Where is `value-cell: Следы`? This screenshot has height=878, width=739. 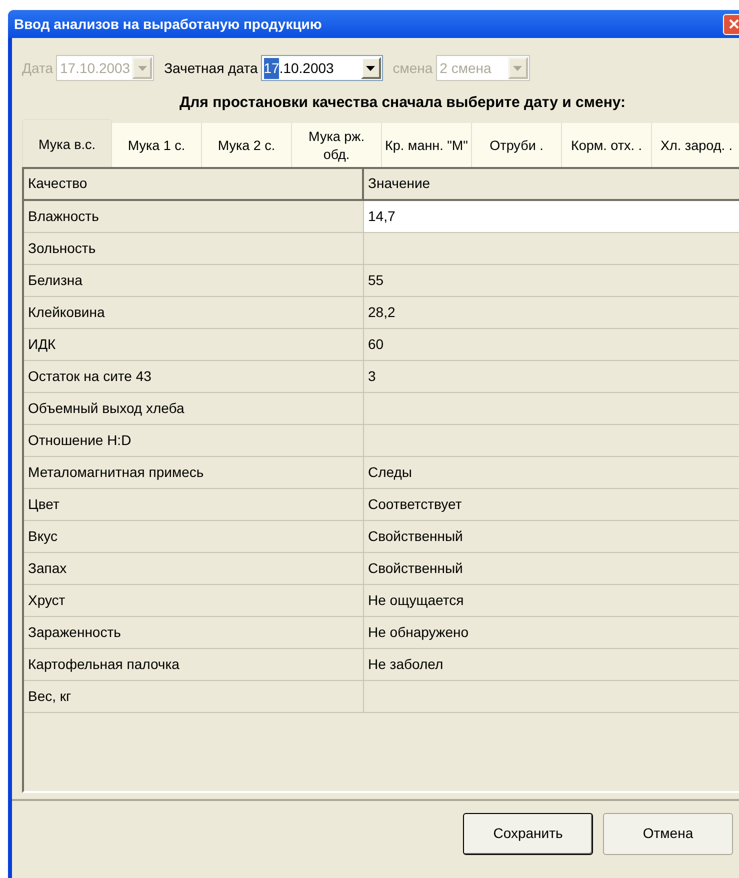
value-cell: Следы is located at coordinates (551, 472).